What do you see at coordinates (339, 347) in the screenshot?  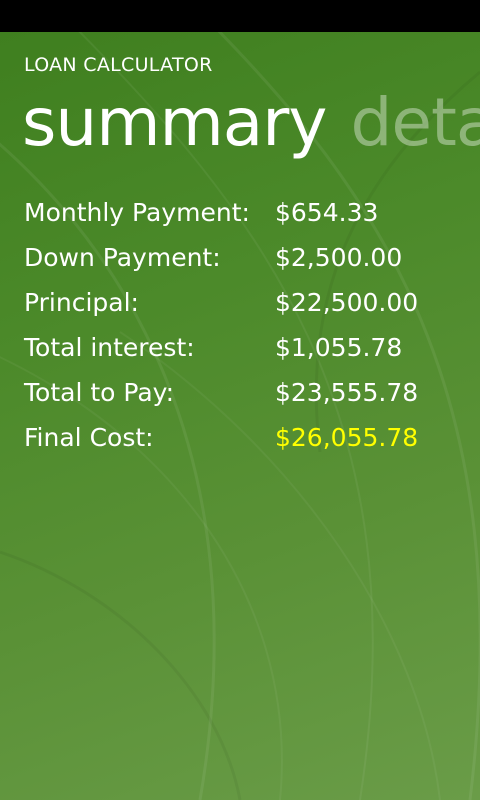 I see `total-interest-value: $1,055.78` at bounding box center [339, 347].